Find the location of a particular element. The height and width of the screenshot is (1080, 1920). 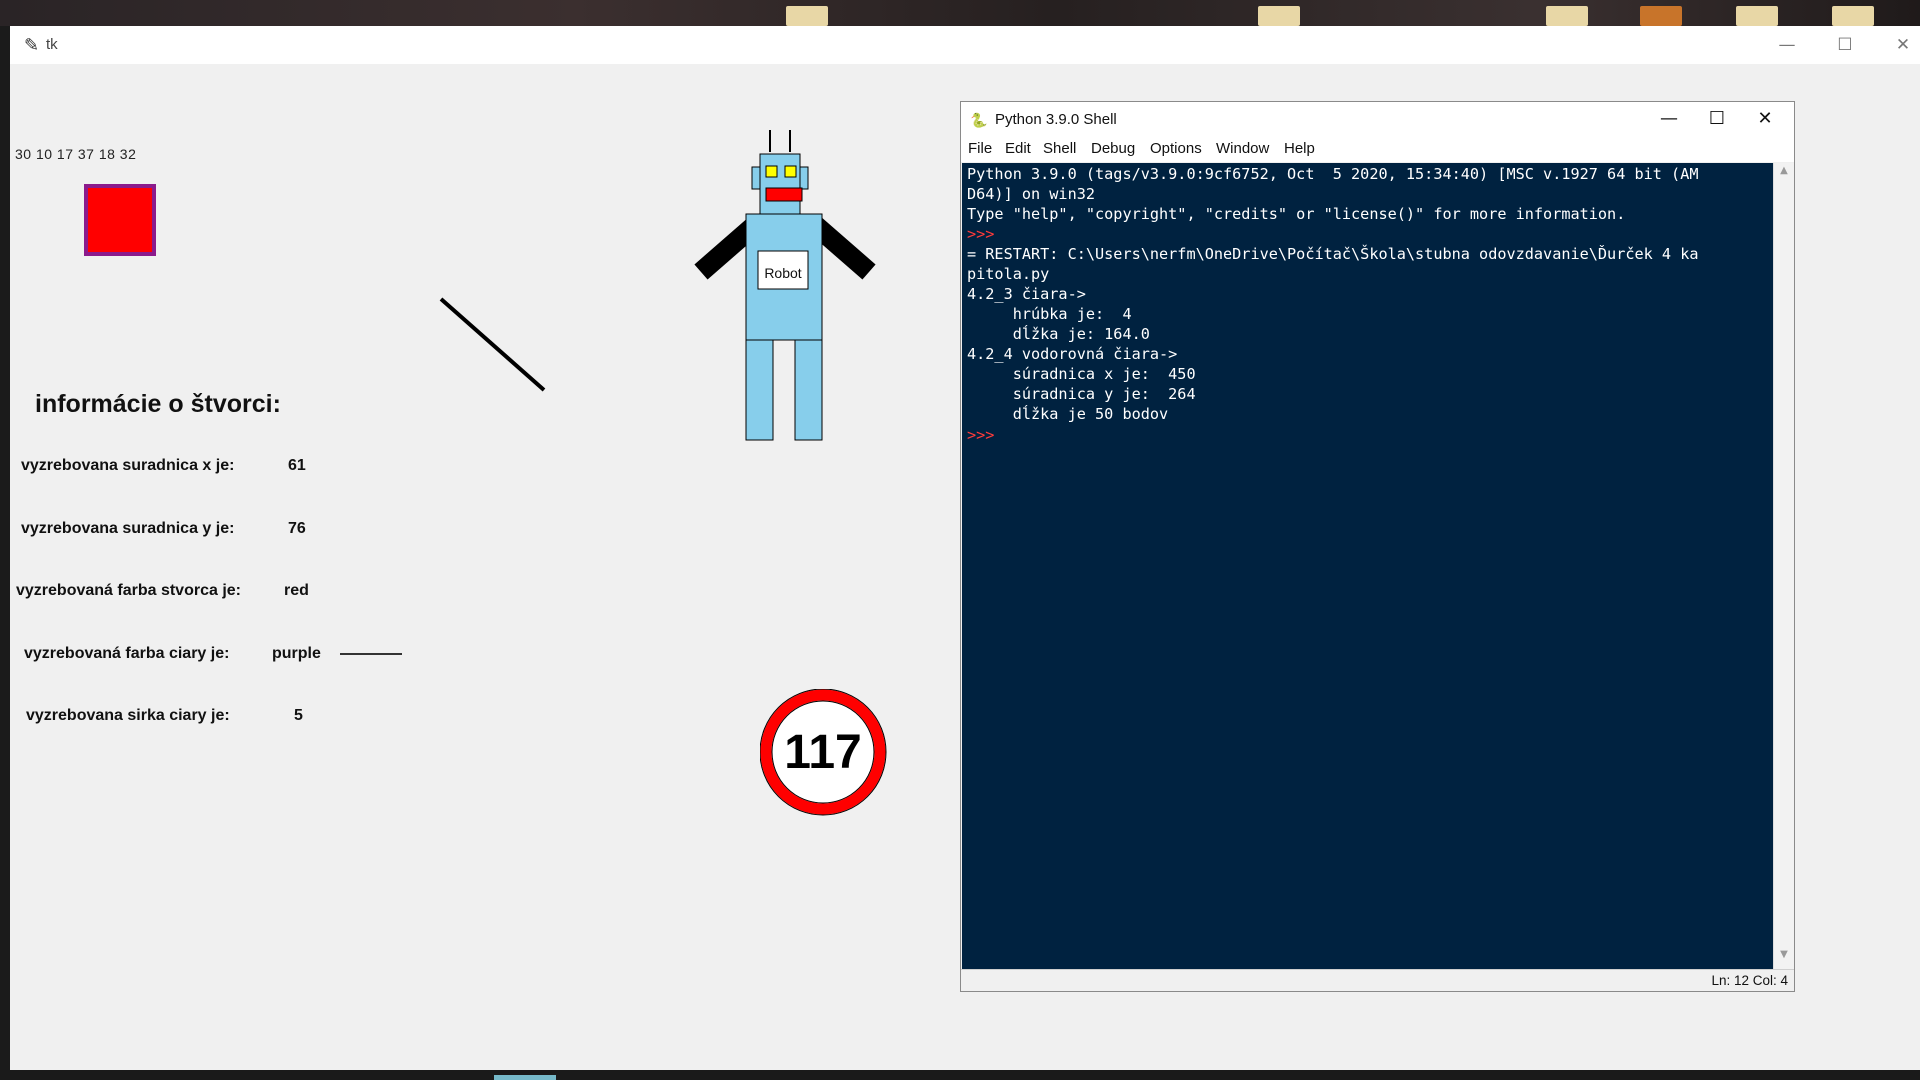

robot-head is located at coordinates (780, 184).